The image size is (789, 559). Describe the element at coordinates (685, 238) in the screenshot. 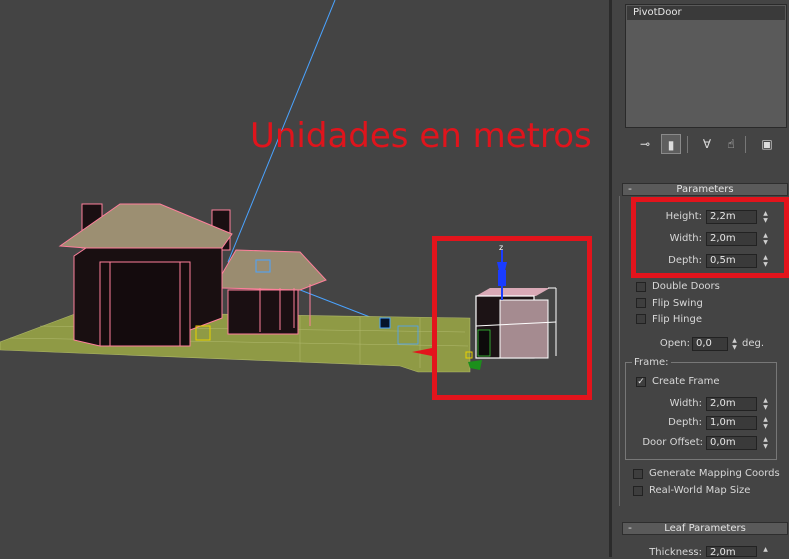

I see `width-label: Width:` at that location.